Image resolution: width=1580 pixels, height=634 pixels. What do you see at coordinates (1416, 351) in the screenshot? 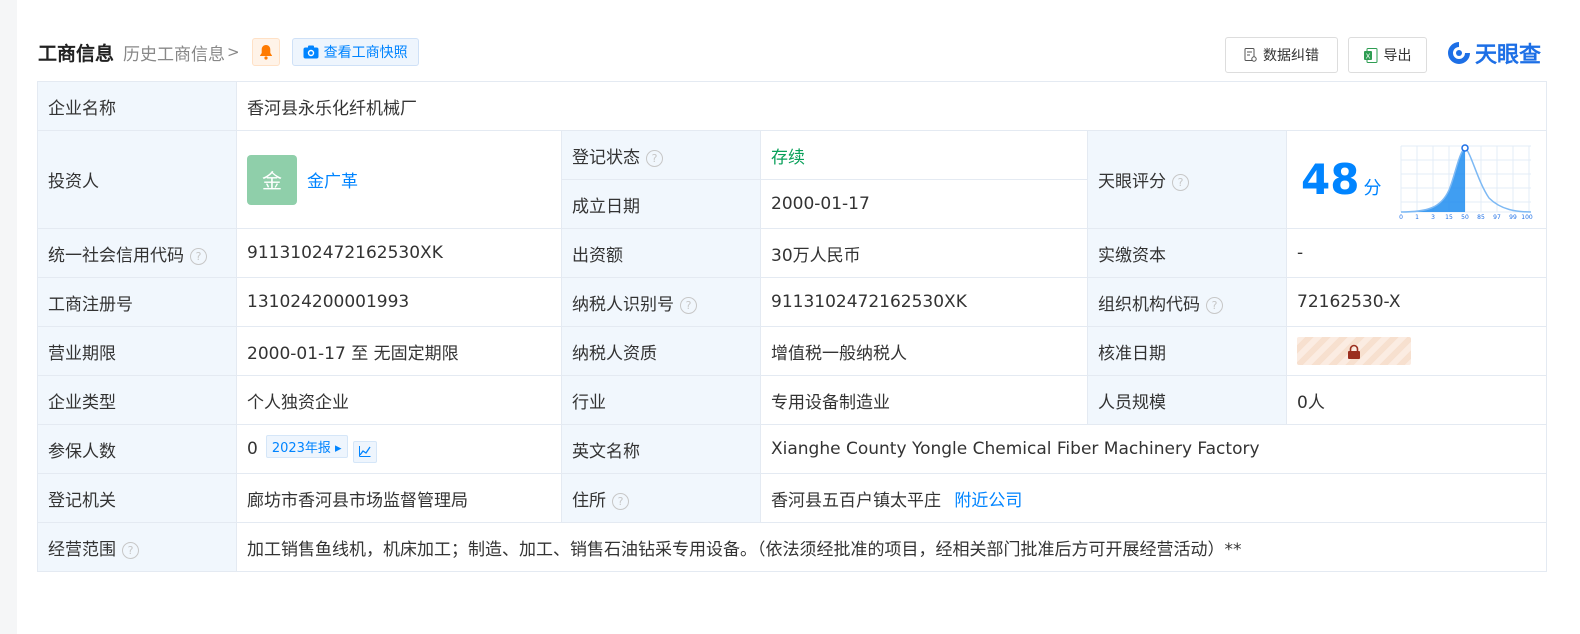
I see `approve-date-cell` at bounding box center [1416, 351].